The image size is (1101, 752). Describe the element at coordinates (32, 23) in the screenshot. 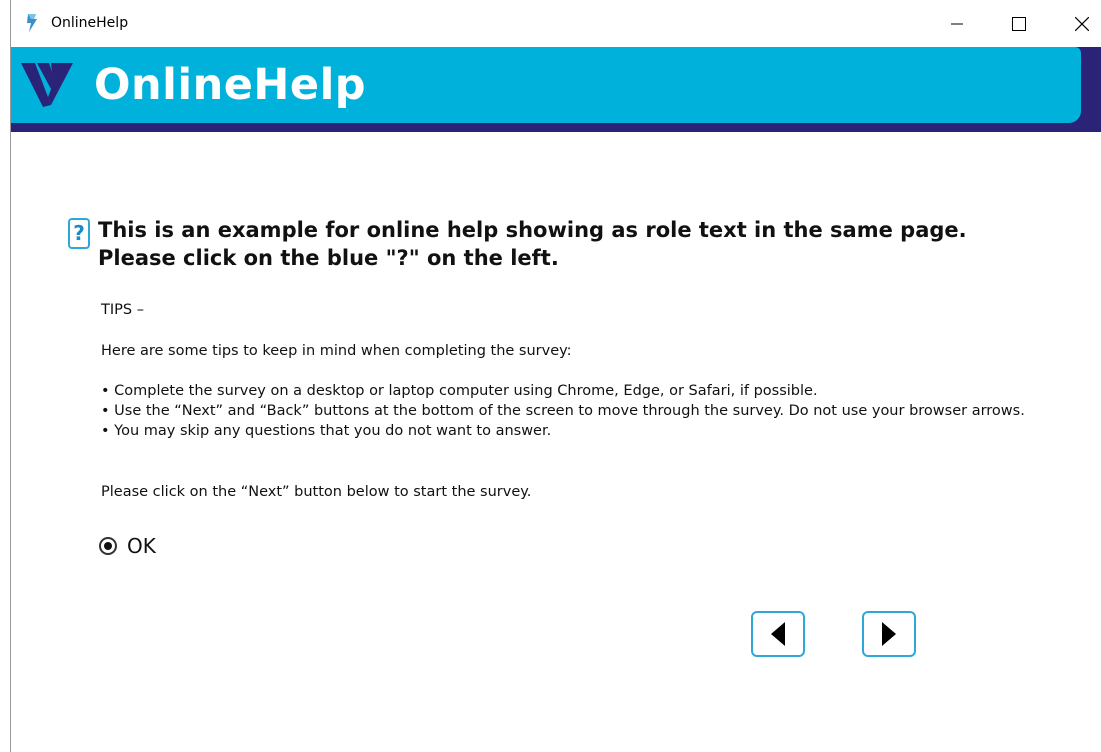

I see `app-icon` at that location.